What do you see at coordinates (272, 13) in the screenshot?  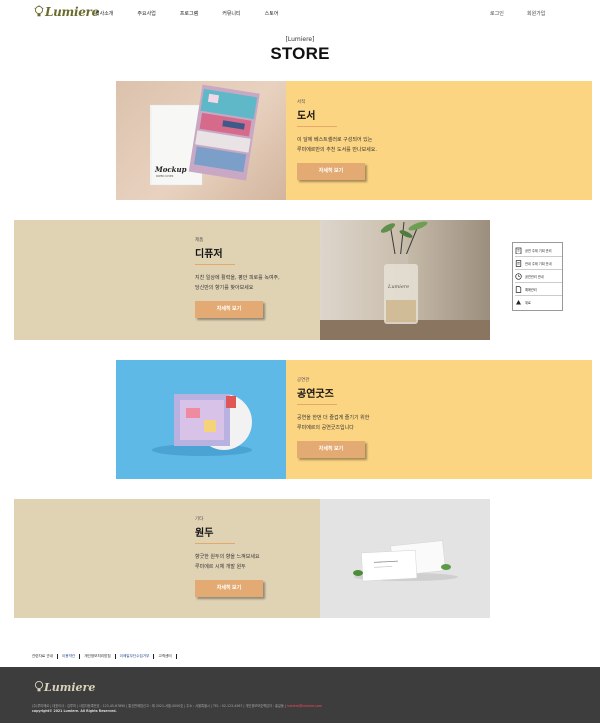 I see `nav-item-store: 스토어` at bounding box center [272, 13].